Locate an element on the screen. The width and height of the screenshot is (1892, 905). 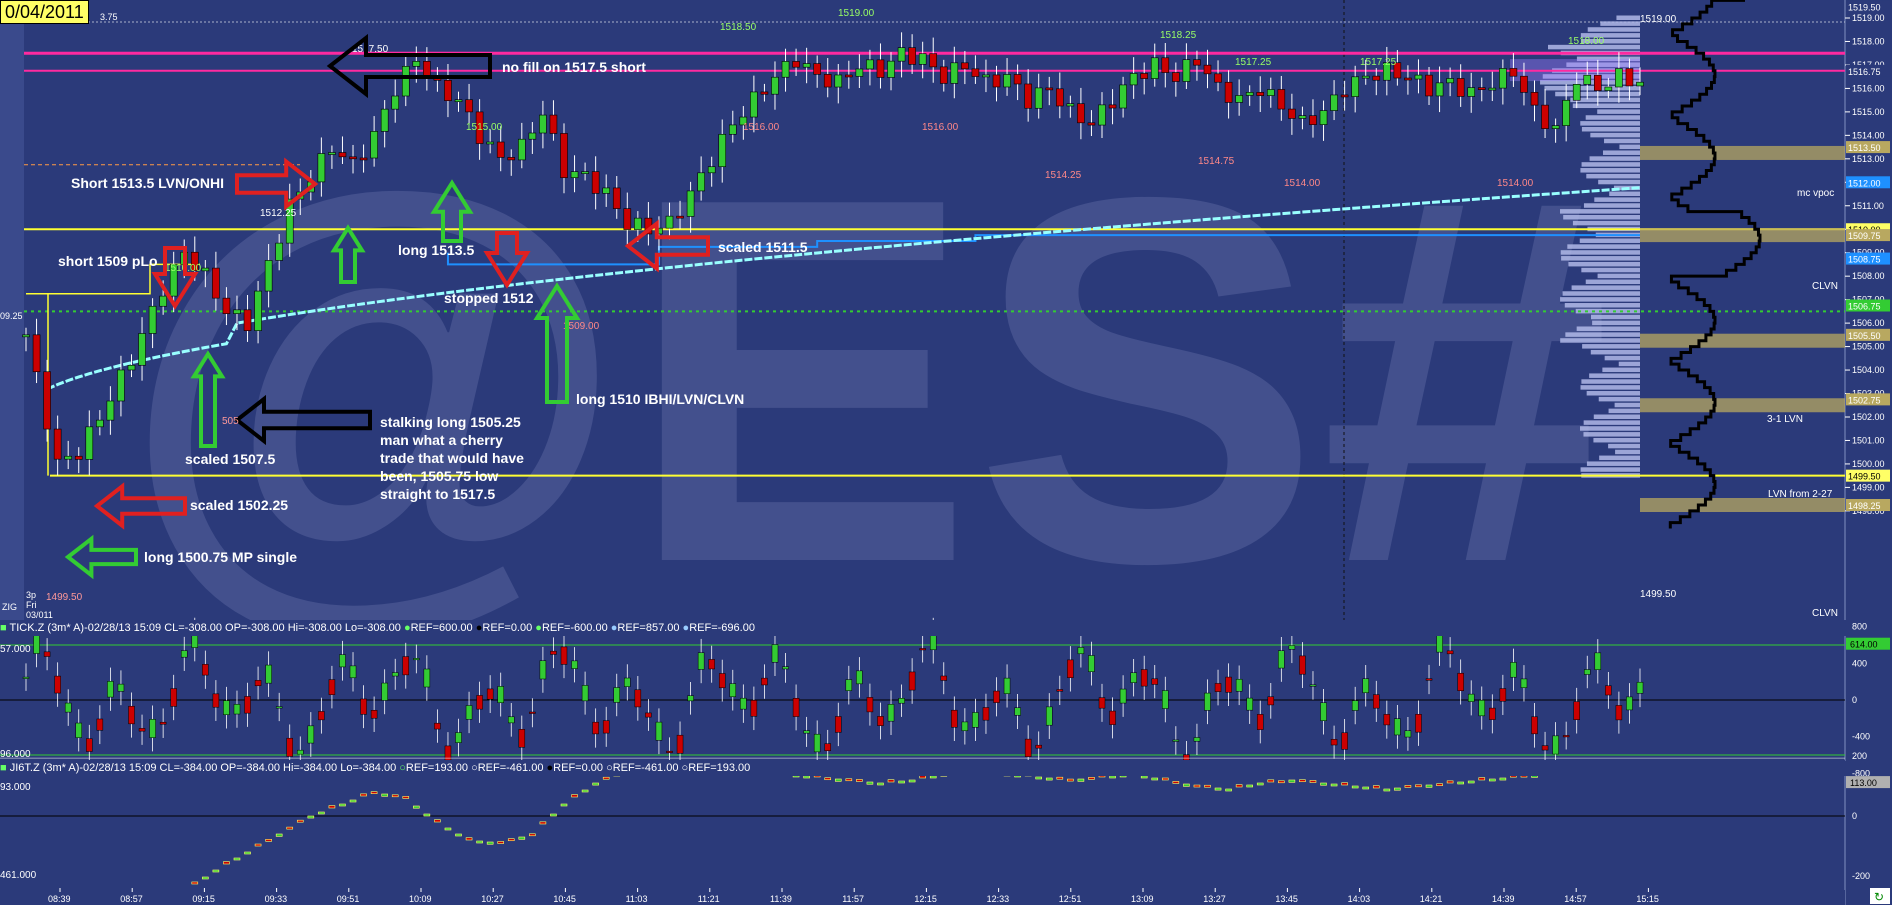
time-tick-label: 10:27 is located at coordinates (492, 899).